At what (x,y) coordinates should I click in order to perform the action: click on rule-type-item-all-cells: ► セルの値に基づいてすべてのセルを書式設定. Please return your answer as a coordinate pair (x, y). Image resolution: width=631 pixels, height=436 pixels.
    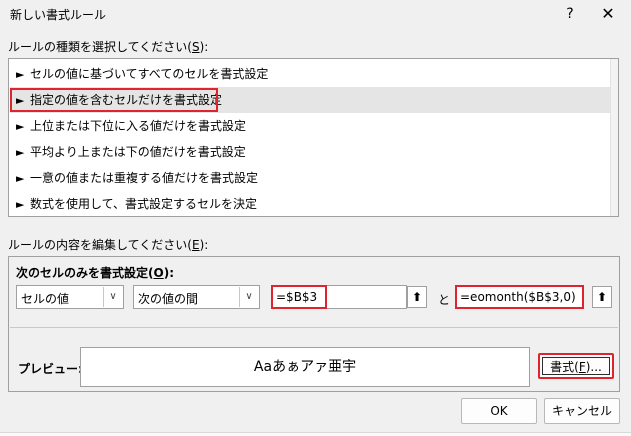
    Looking at the image, I should click on (310, 74).